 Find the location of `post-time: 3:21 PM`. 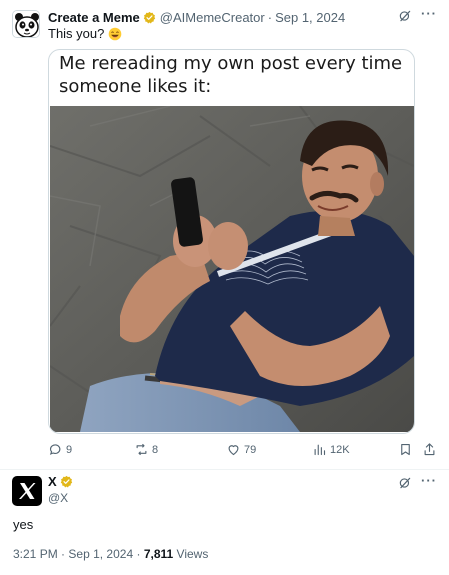

post-time: 3:21 PM is located at coordinates (35, 554).